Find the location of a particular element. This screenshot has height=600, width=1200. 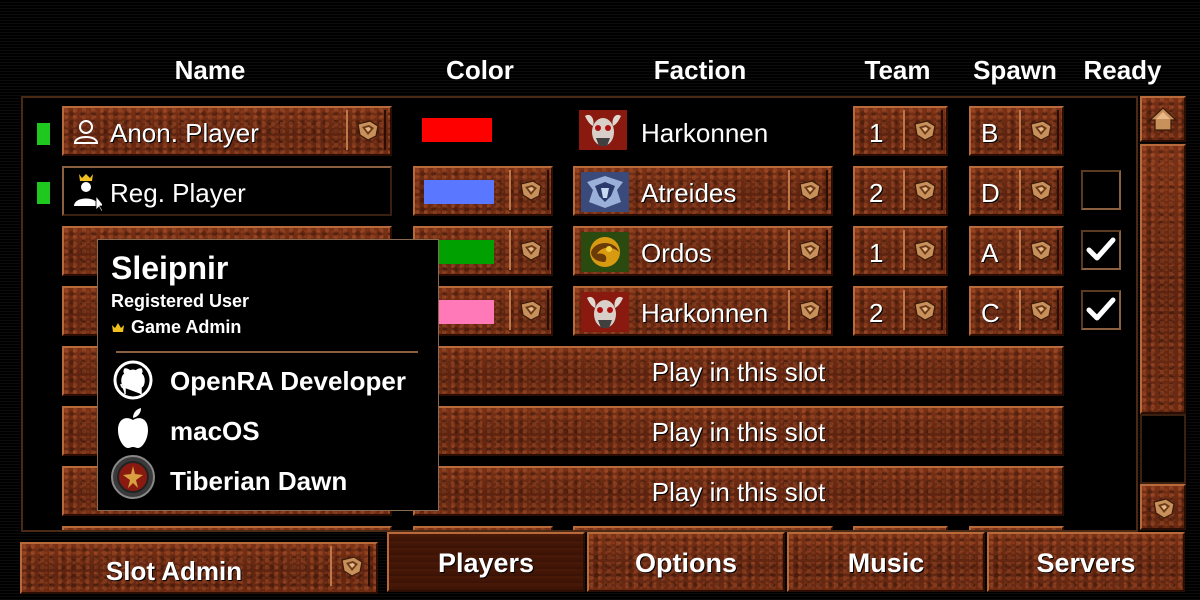

spawn-value: A is located at coordinates (990, 253).